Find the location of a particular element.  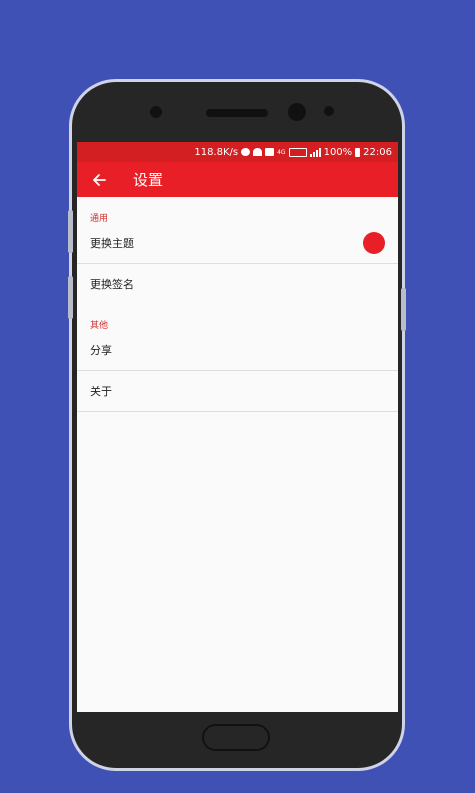

back-button is located at coordinates (99, 179).